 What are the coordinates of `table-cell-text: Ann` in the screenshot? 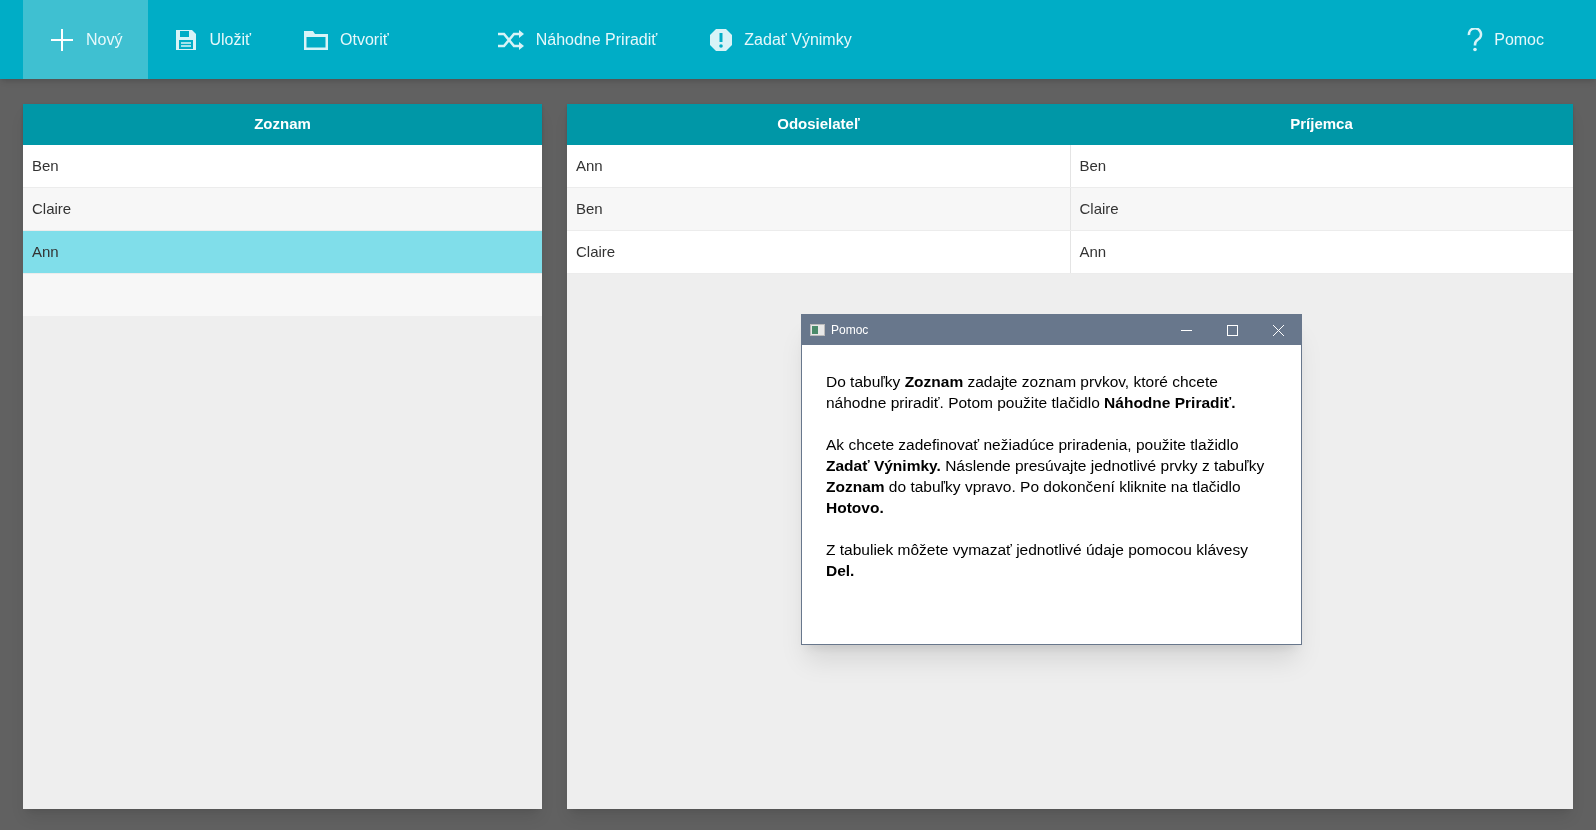 It's located at (589, 165).